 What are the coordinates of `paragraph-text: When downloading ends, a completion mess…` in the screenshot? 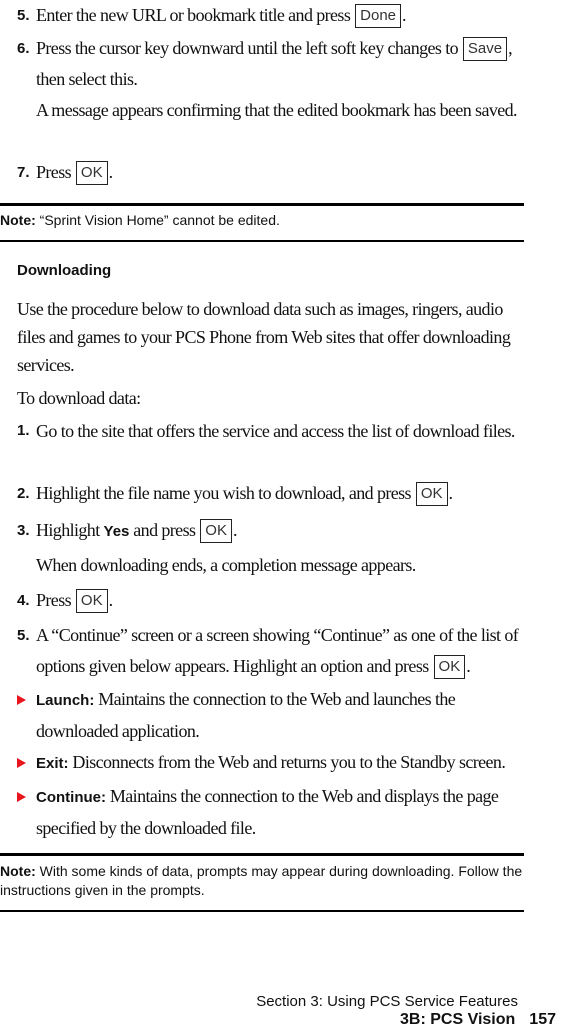 It's located at (226, 565).